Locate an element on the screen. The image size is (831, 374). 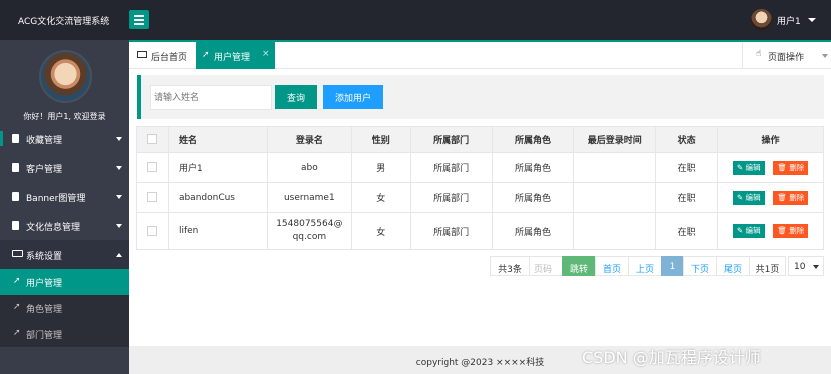
page-size-select: 10 is located at coordinates (806, 266).